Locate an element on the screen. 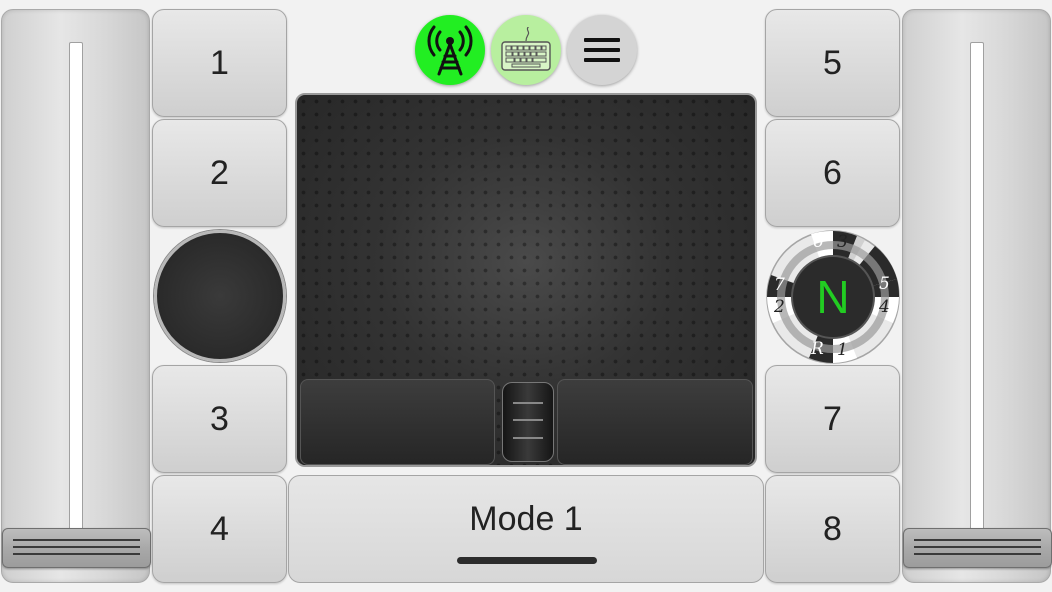 This screenshot has width=1052, height=592. scroll-wheel is located at coordinates (528, 422).